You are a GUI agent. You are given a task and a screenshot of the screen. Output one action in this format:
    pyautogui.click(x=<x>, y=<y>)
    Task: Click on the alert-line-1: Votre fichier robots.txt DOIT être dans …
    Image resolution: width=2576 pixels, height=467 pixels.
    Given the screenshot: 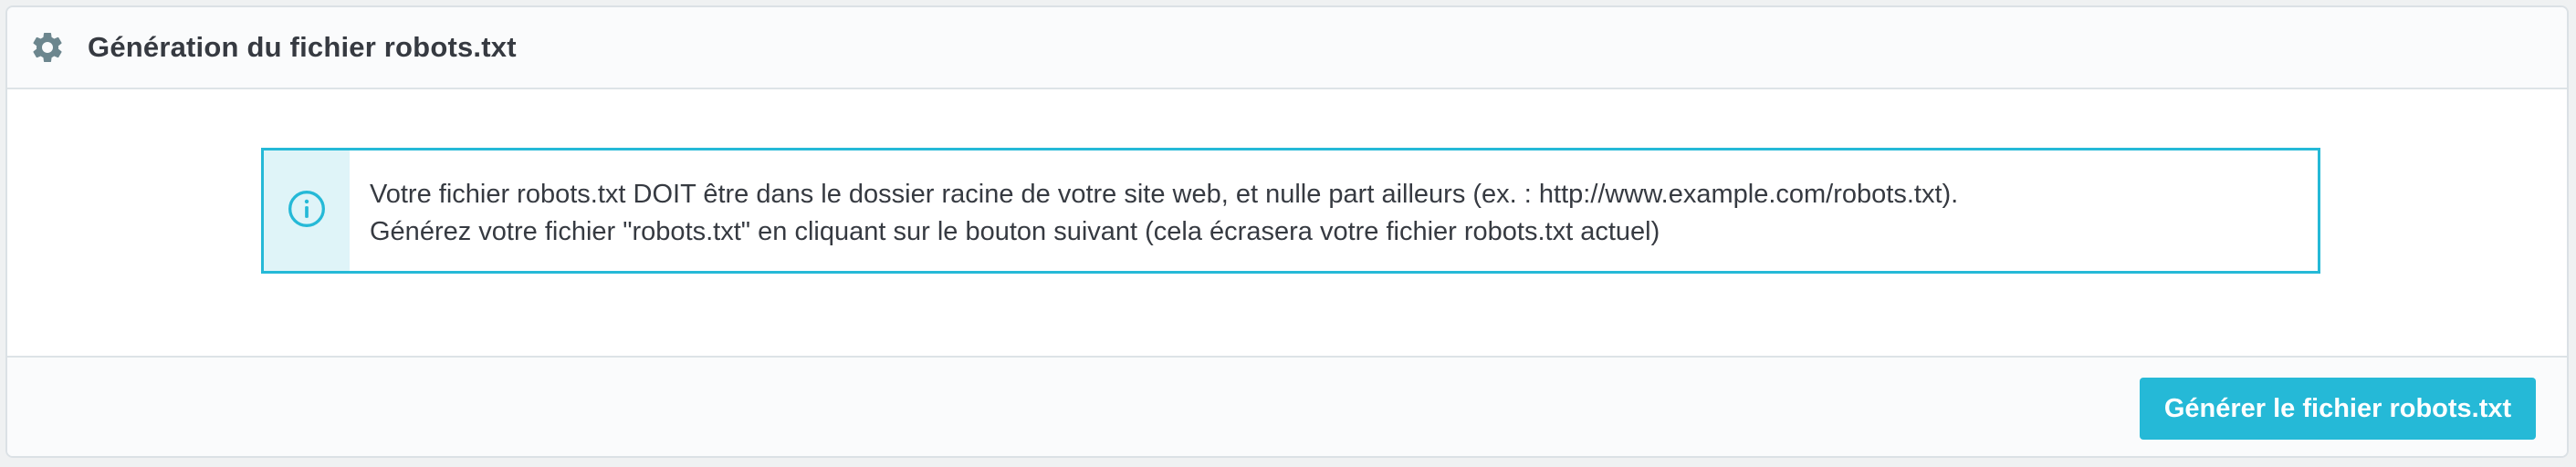 What is the action you would take?
    pyautogui.click(x=1165, y=195)
    